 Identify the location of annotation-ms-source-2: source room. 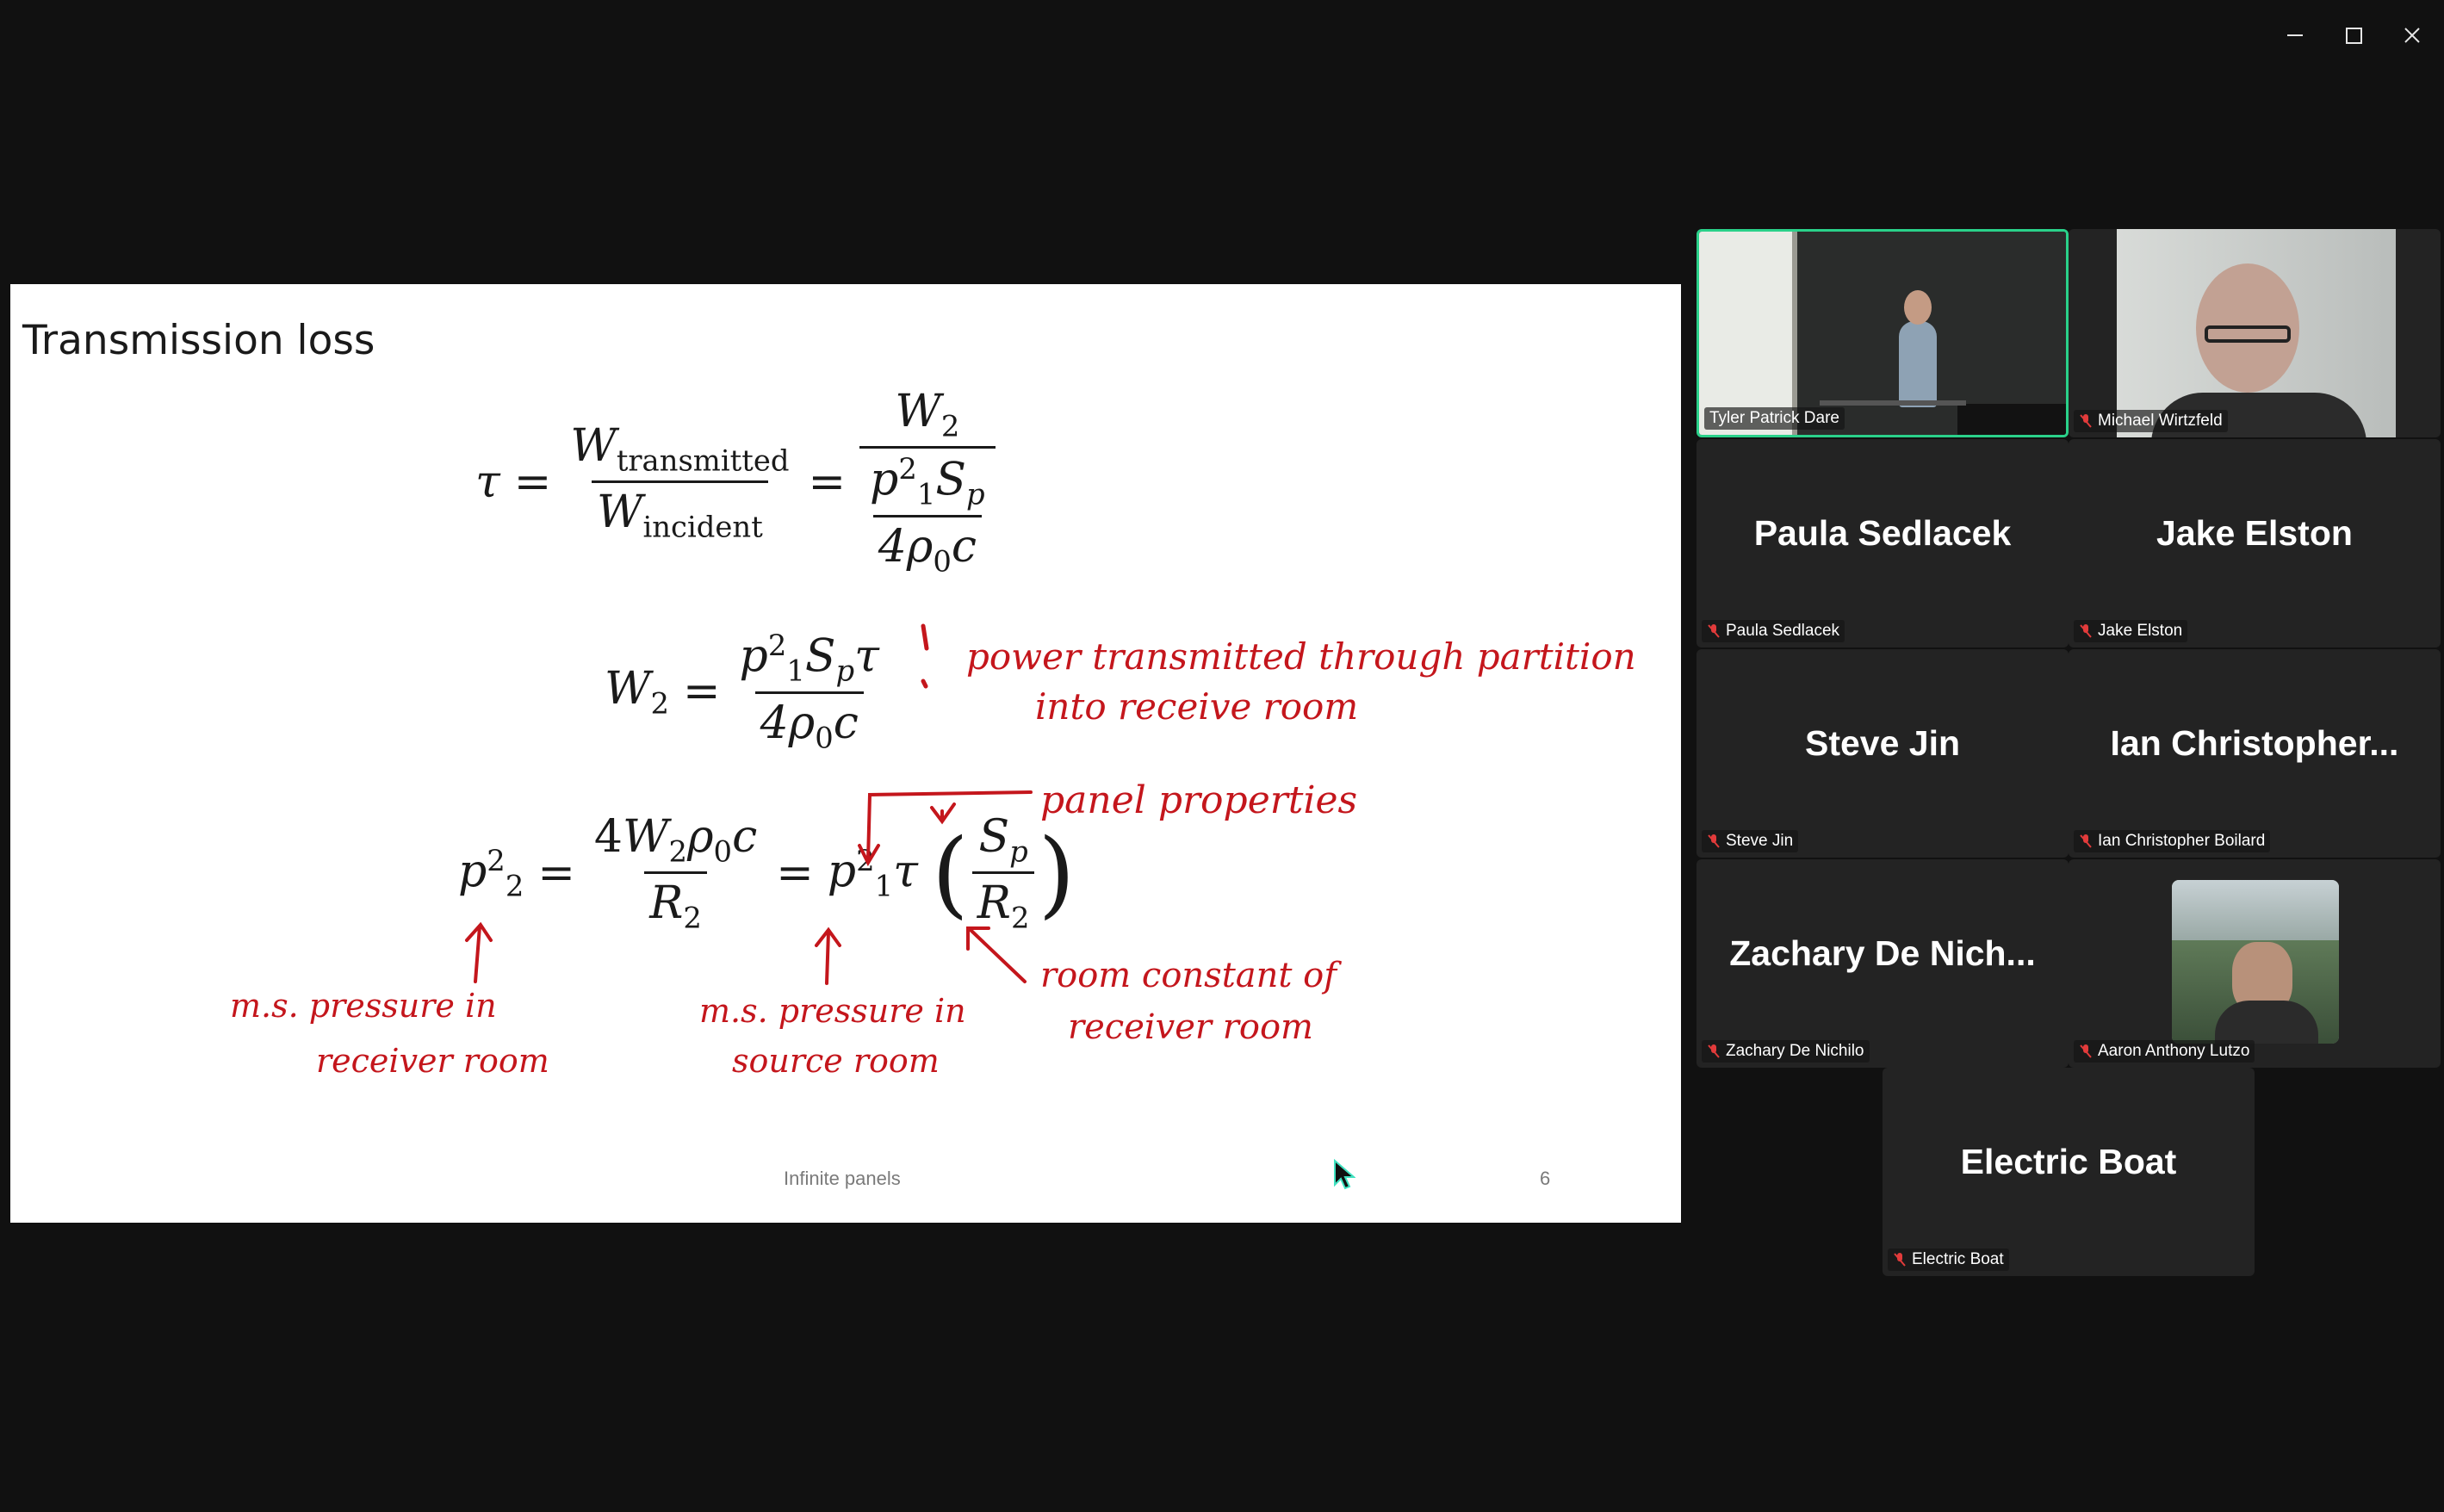
(836, 1061).